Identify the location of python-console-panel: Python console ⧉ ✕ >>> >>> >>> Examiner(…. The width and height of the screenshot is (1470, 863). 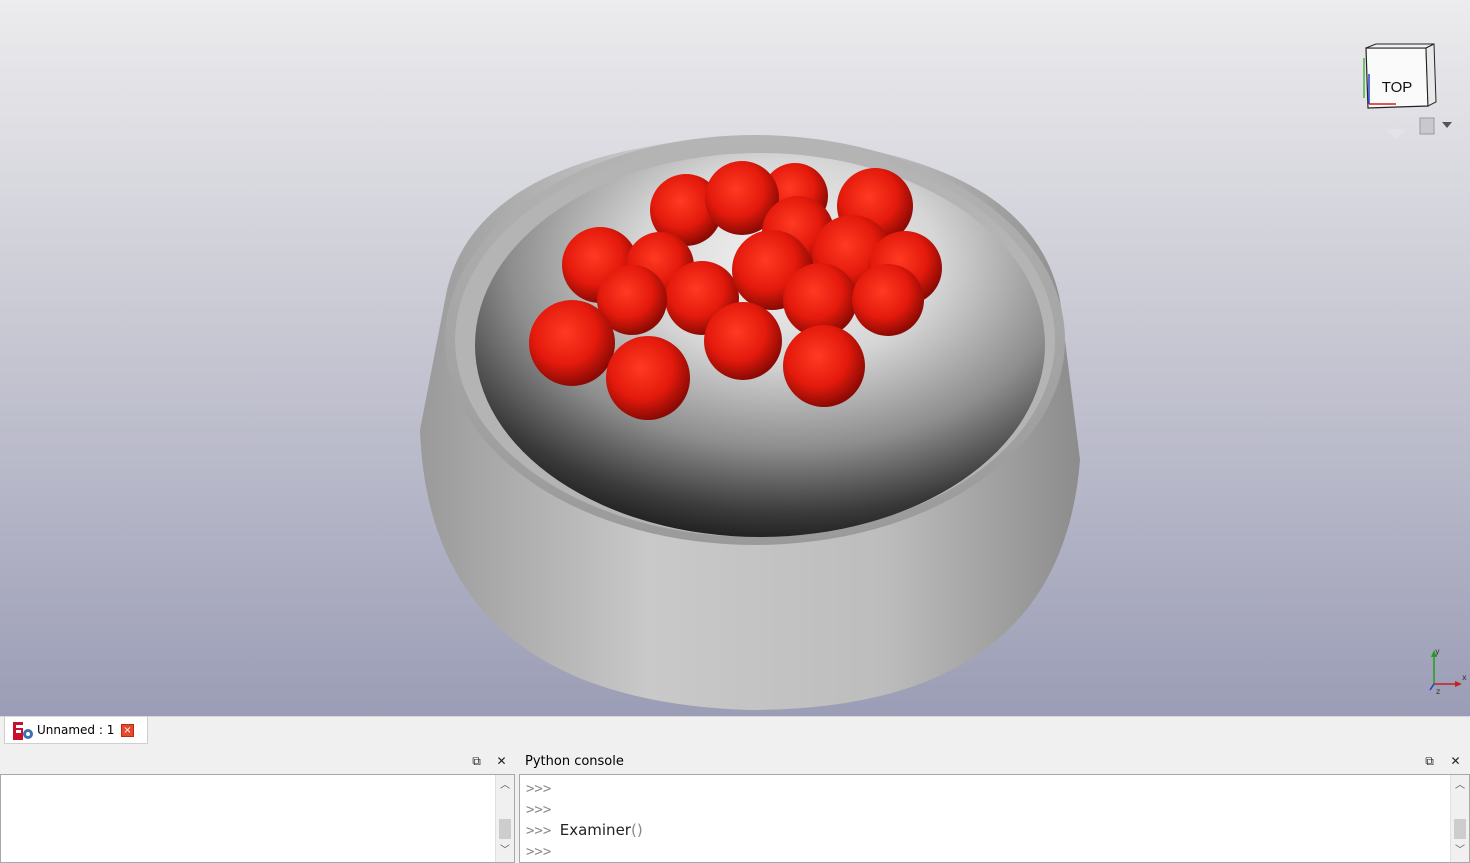
(994, 807).